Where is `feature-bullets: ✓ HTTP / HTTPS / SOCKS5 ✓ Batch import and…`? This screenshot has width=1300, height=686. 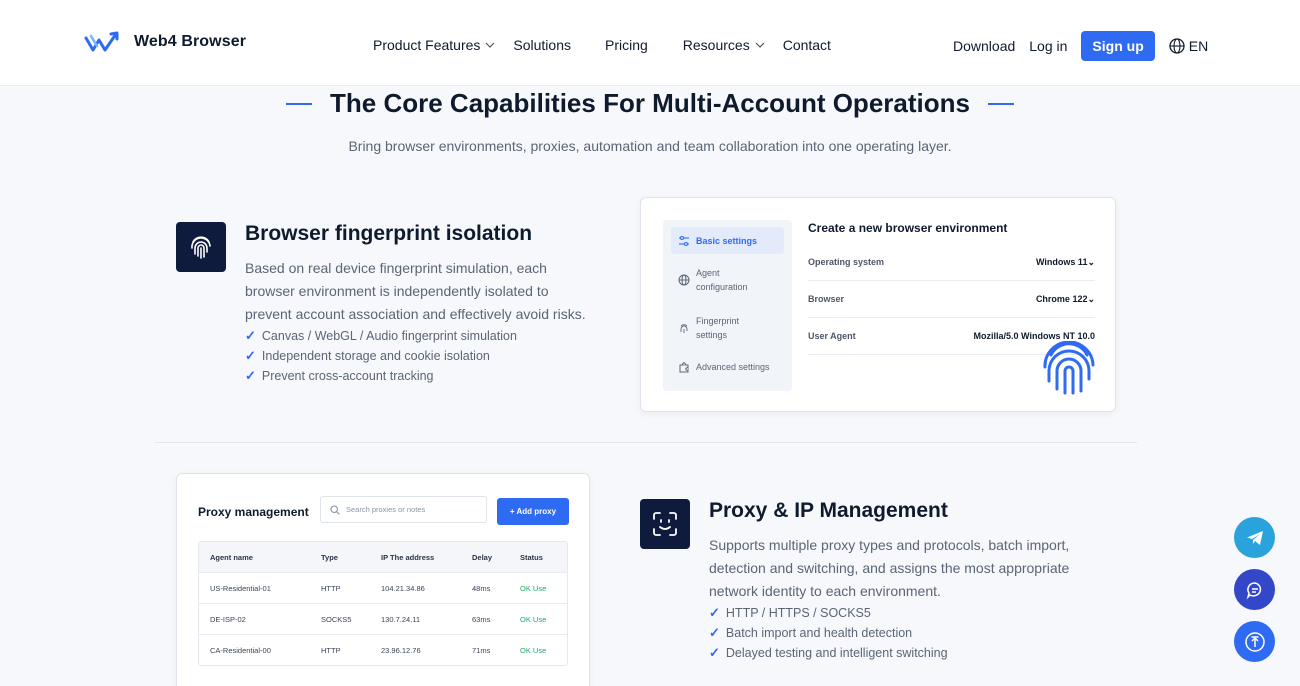
feature-bullets: ✓ HTTP / HTTPS / SOCKS5 ✓ Batch import and… is located at coordinates (828, 633).